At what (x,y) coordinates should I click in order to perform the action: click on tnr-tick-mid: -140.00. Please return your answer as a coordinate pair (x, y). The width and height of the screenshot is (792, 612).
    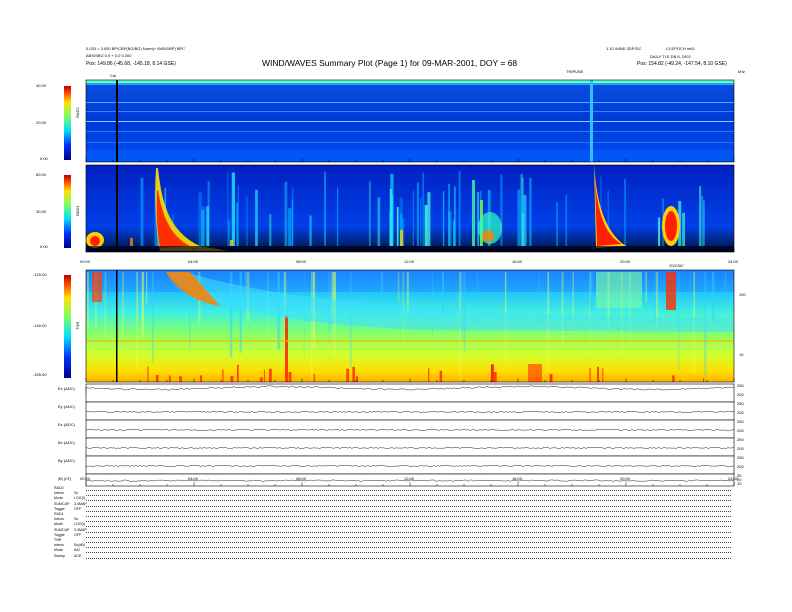
    Looking at the image, I should click on (40, 325).